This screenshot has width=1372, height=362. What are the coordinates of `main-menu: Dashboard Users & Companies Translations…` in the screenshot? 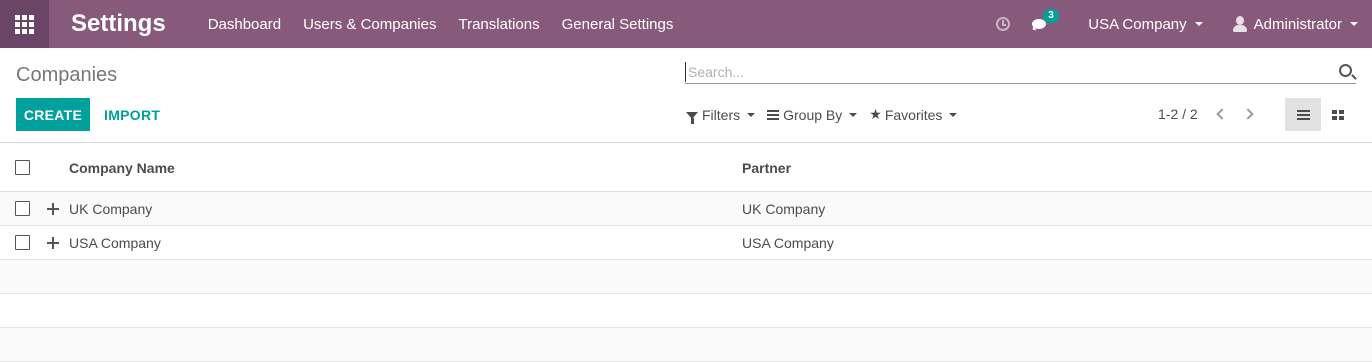 It's located at (452, 24).